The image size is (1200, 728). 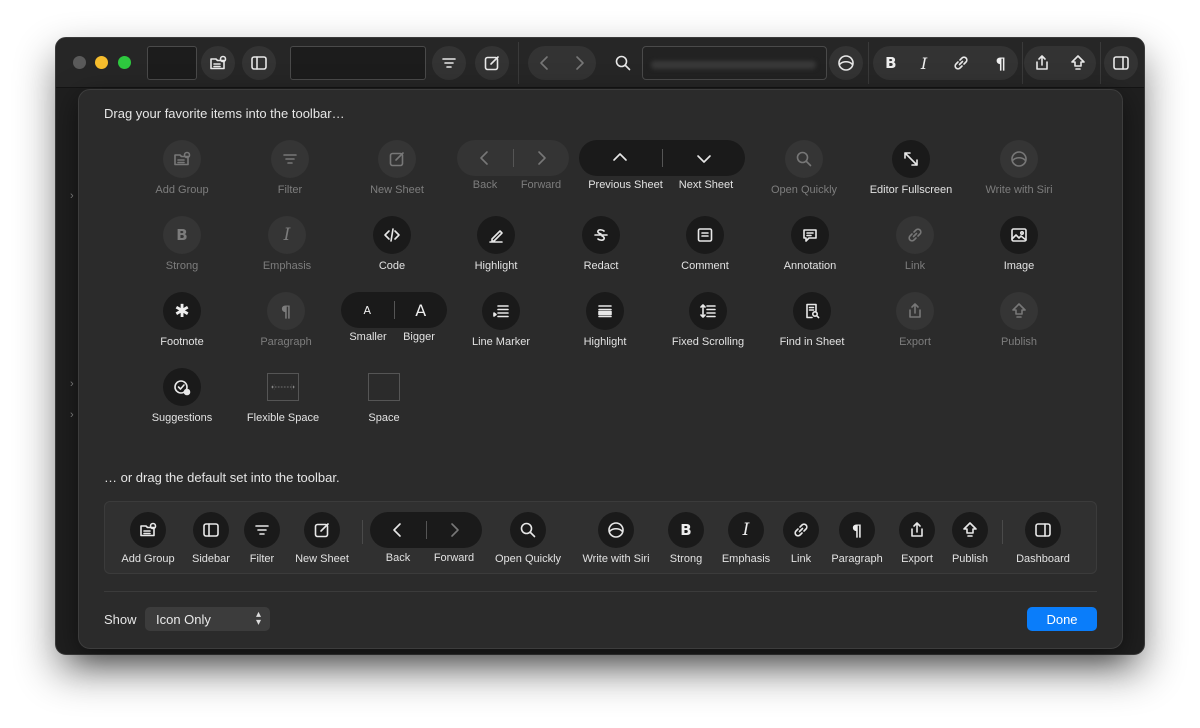 What do you see at coordinates (708, 320) in the screenshot?
I see `item-fixed-scrolling: Fixed Scrolling` at bounding box center [708, 320].